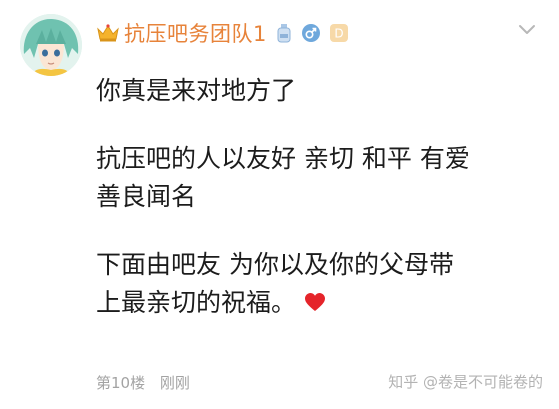  What do you see at coordinates (195, 33) in the screenshot?
I see `username: 抗压吧务团队1` at bounding box center [195, 33].